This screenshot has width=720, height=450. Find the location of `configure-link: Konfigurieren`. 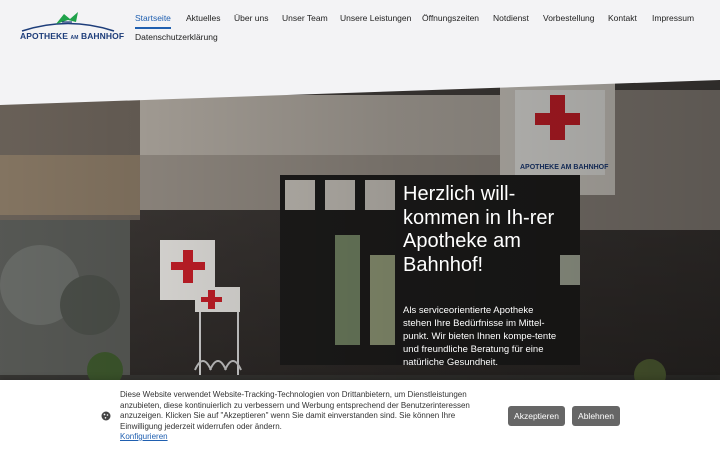

configure-link: Konfigurieren is located at coordinates (144, 436).